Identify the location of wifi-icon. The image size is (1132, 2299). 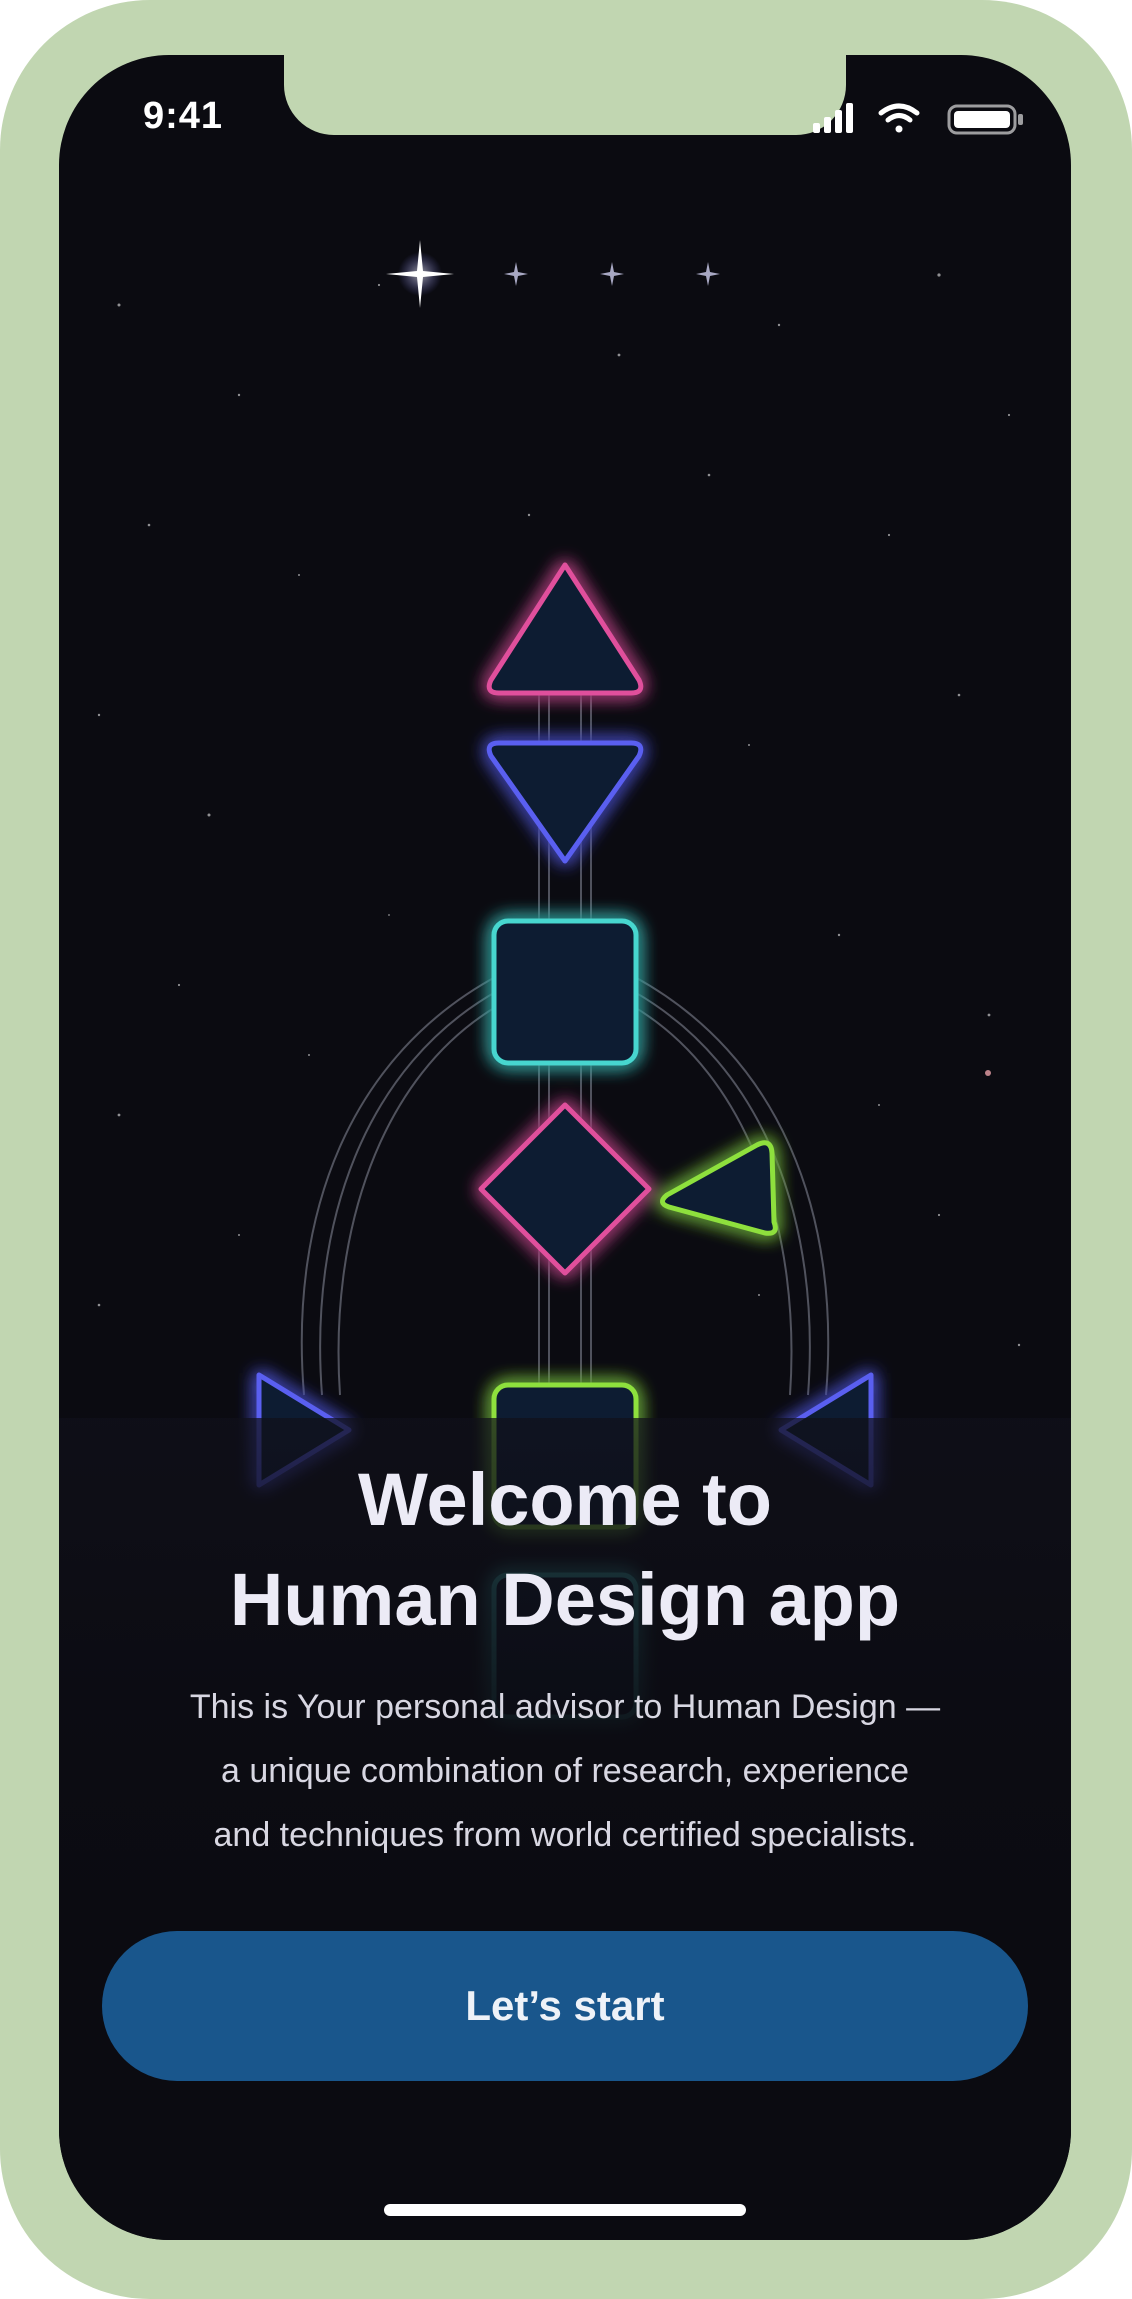
(899, 118).